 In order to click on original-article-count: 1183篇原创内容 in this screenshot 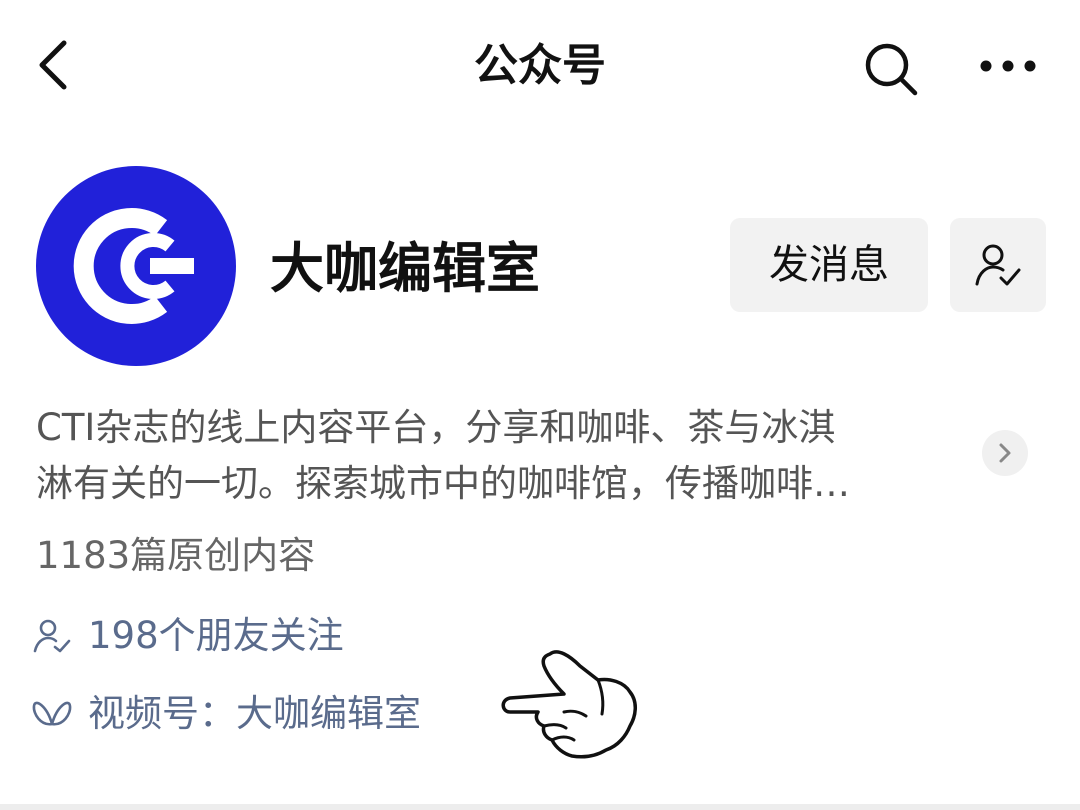, I will do `click(176, 555)`.